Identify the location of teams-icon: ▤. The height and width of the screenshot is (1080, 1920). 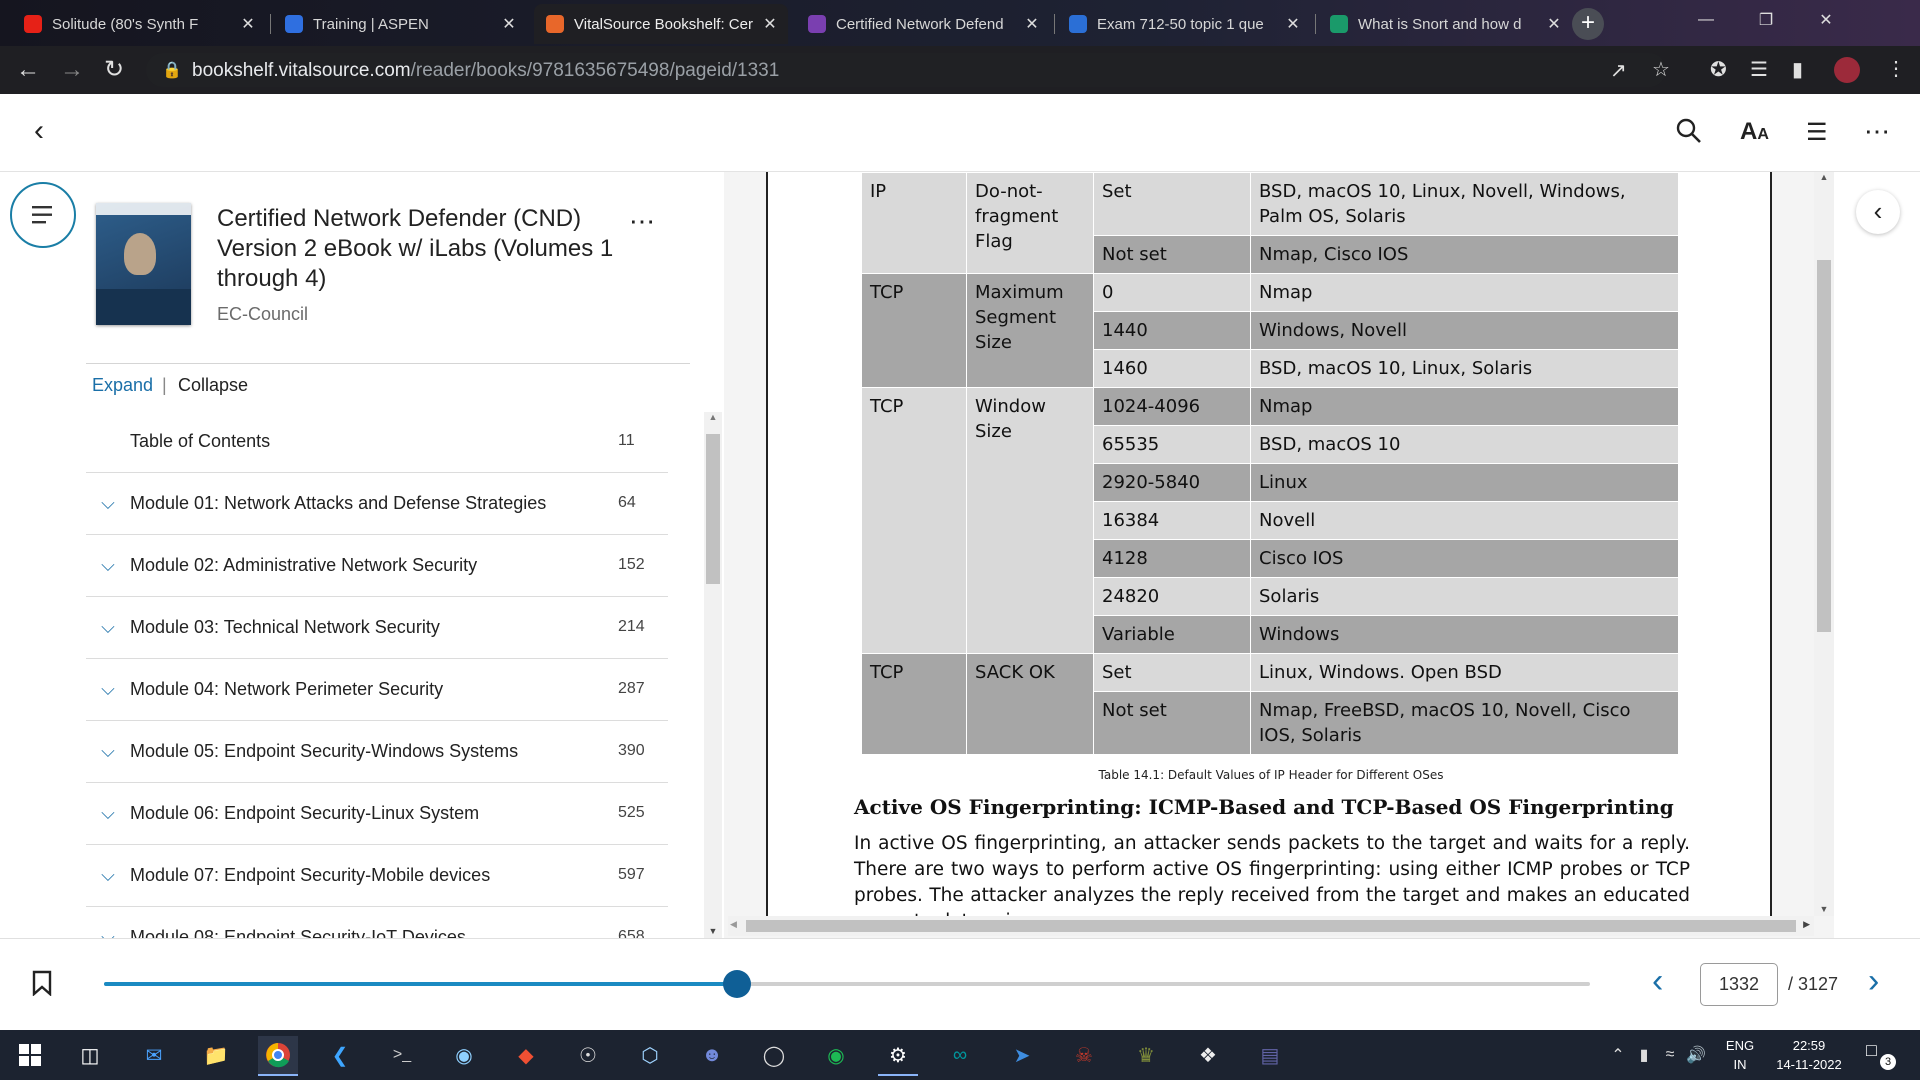
(1270, 1055).